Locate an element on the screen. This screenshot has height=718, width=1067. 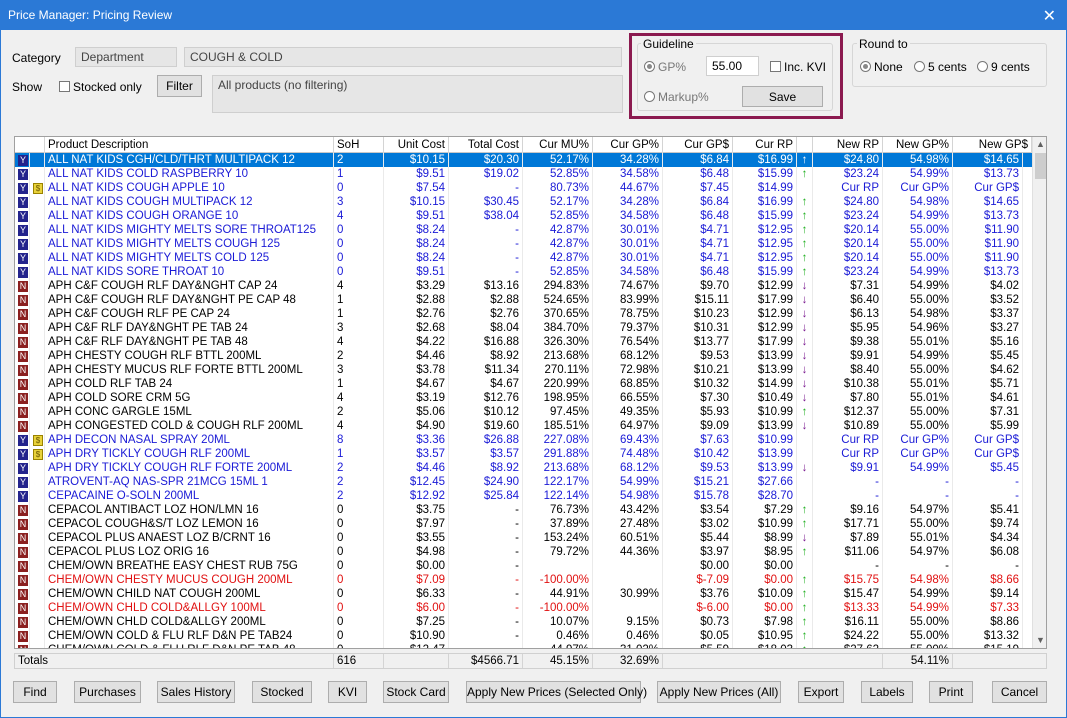
cell-desc: APH COLD SORE CRM 5G is located at coordinates (189, 398).